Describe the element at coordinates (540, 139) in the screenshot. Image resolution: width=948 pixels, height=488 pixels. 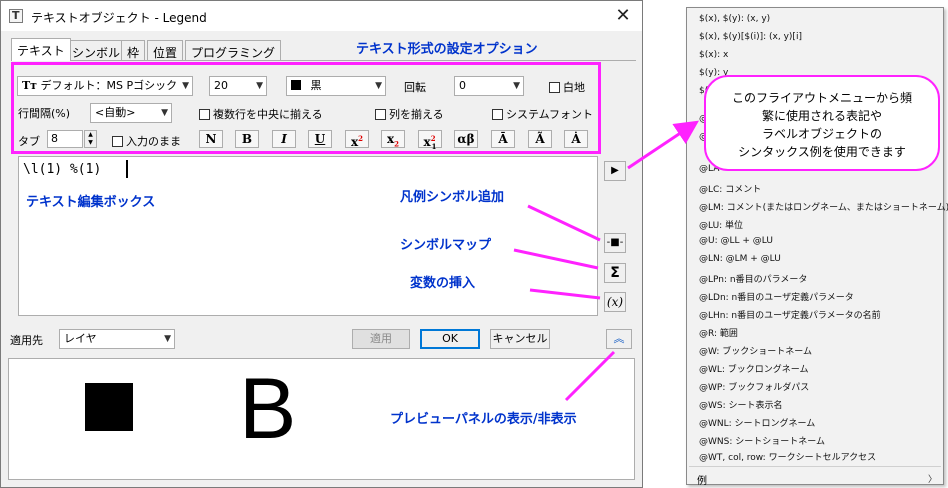
I see `tilde-button: Ã` at that location.